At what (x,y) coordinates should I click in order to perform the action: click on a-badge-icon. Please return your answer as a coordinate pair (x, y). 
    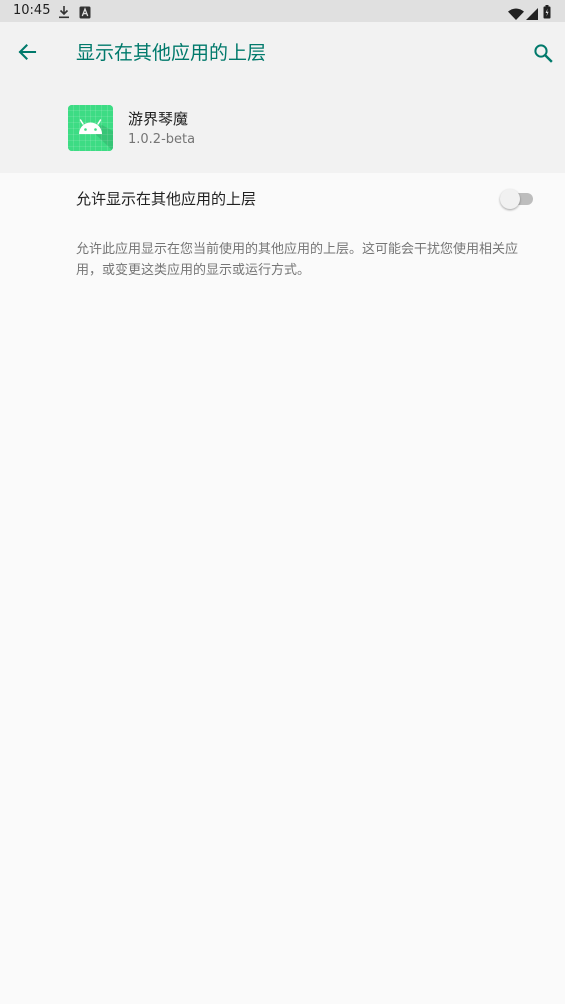
    Looking at the image, I should click on (85, 13).